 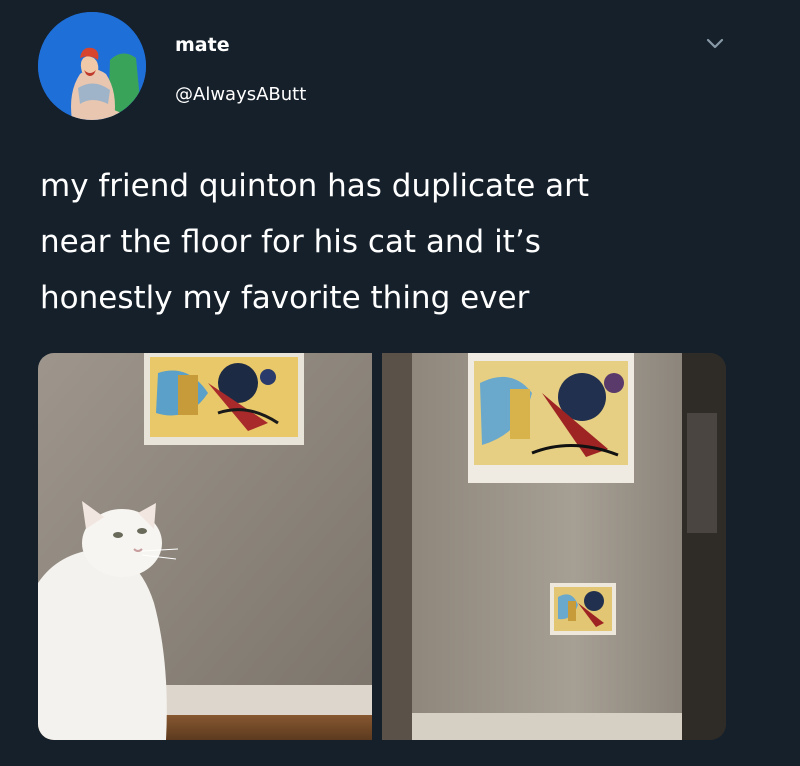 I want to click on chevron-down-icon, so click(x=715, y=44).